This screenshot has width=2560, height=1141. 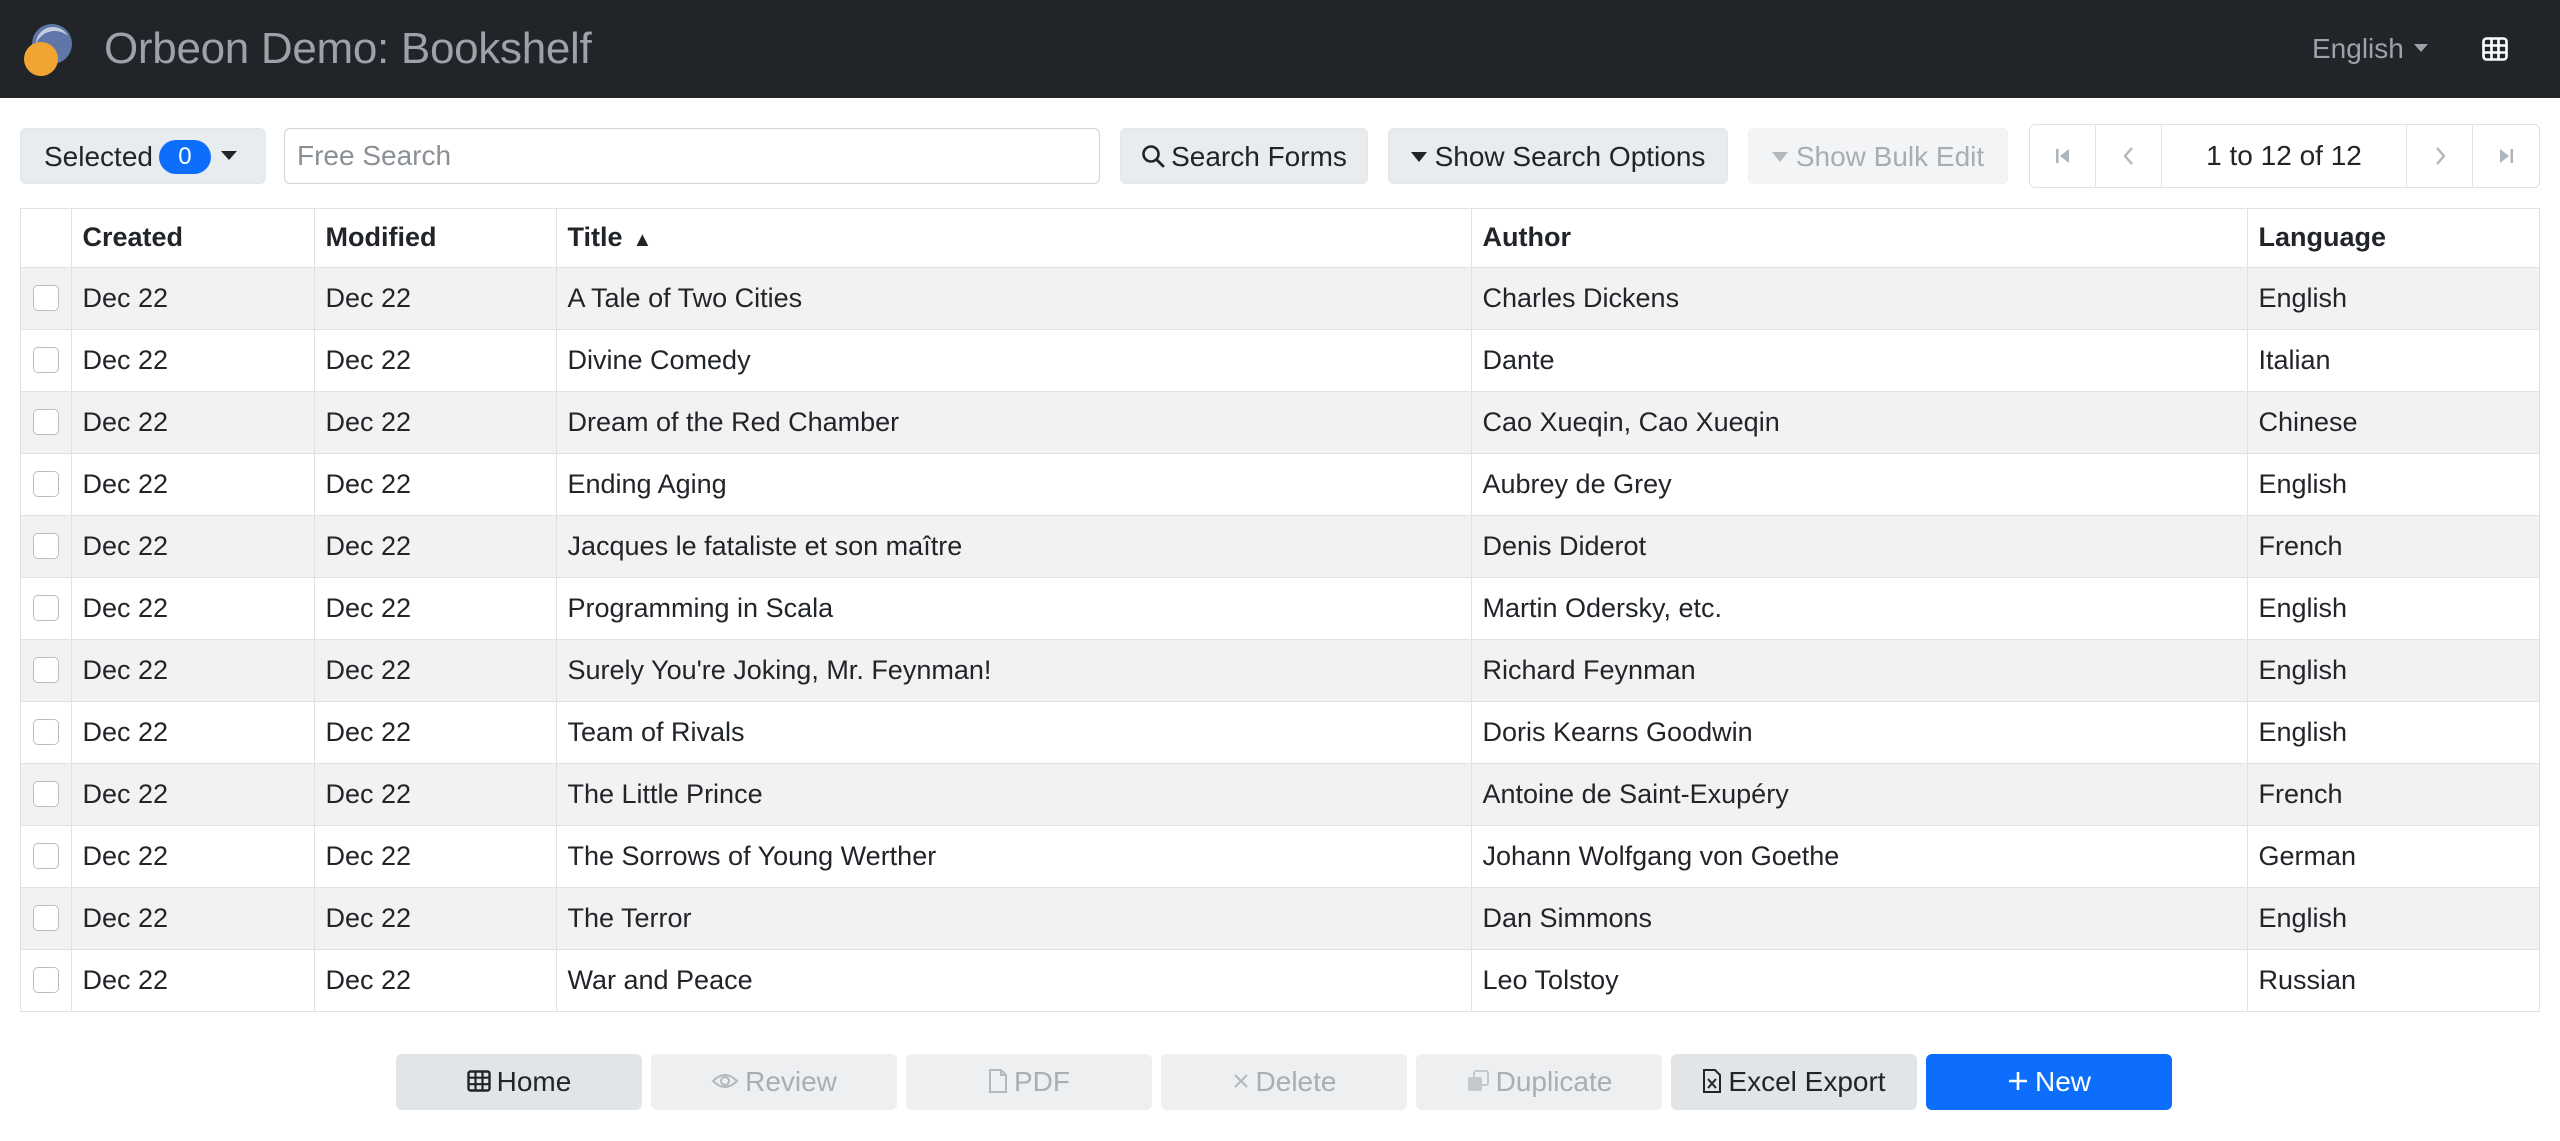 I want to click on column-header-modified: Modified, so click(x=435, y=238).